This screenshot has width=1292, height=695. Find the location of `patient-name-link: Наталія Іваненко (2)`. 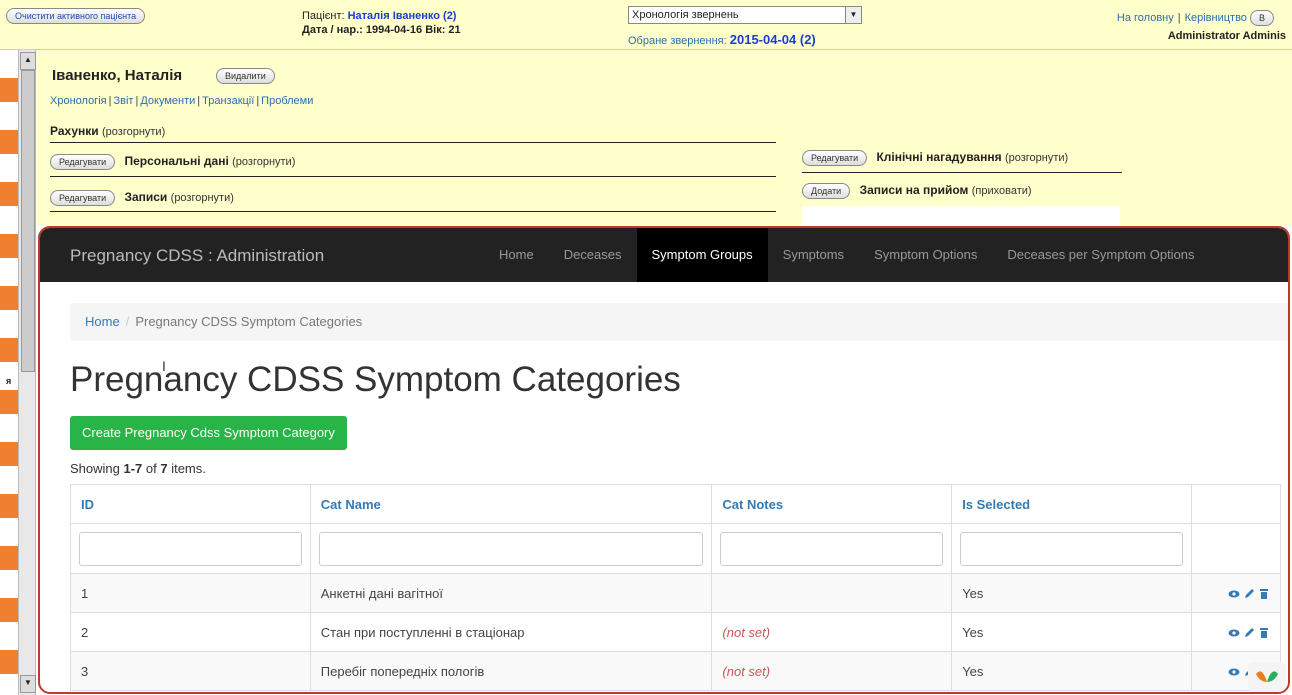

patient-name-link: Наталія Іваненко (2) is located at coordinates (402, 16).